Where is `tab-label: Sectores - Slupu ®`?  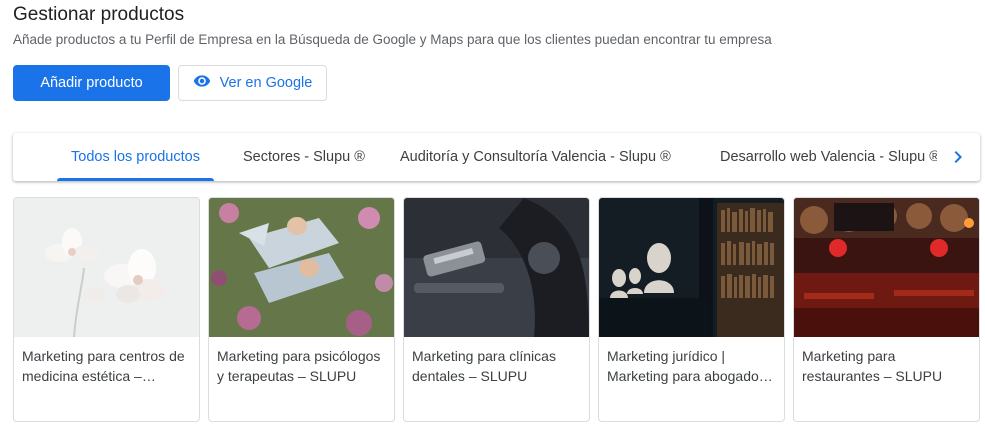
tab-label: Sectores - Slupu ® is located at coordinates (304, 157).